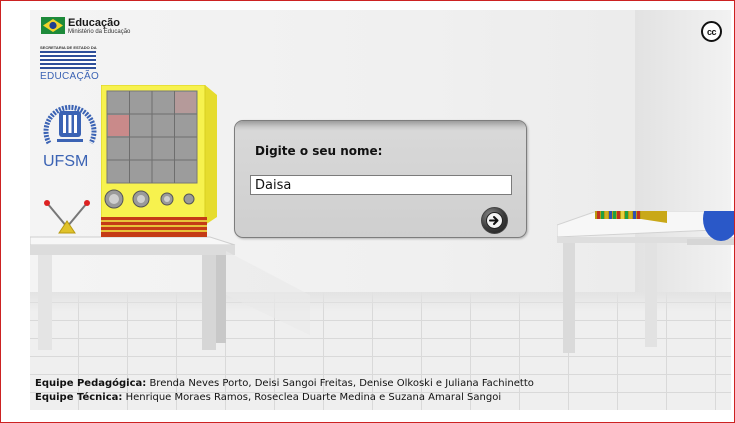  I want to click on next-button, so click(494, 220).